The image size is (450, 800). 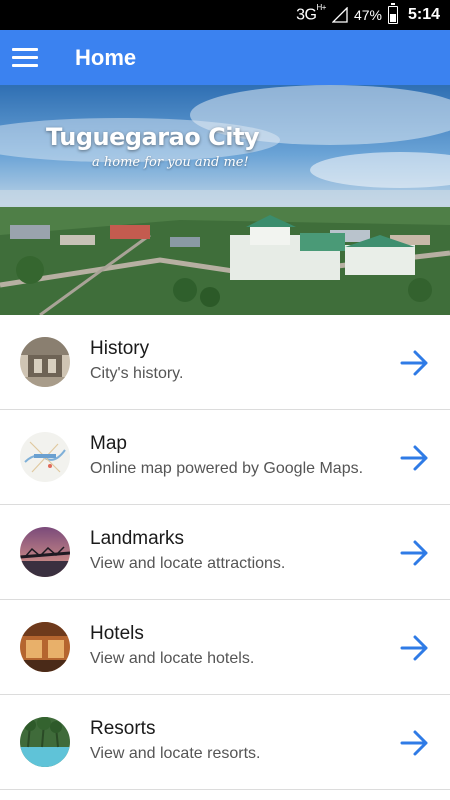 I want to click on list-item-title: Hotels, so click(x=117, y=633).